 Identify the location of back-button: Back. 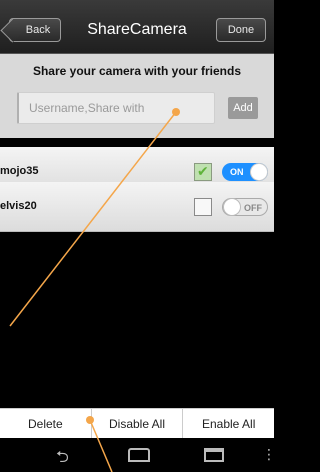
(35, 30).